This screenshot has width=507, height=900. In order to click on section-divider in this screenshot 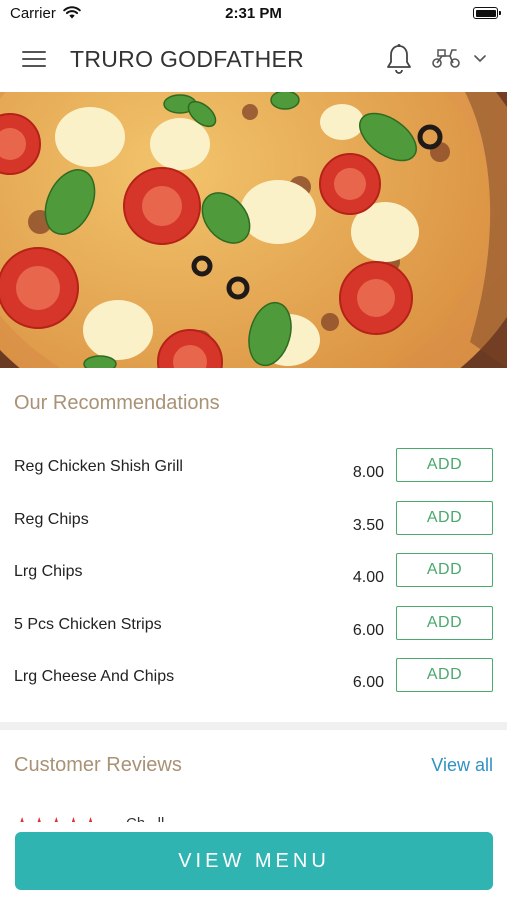, I will do `click(253, 726)`.